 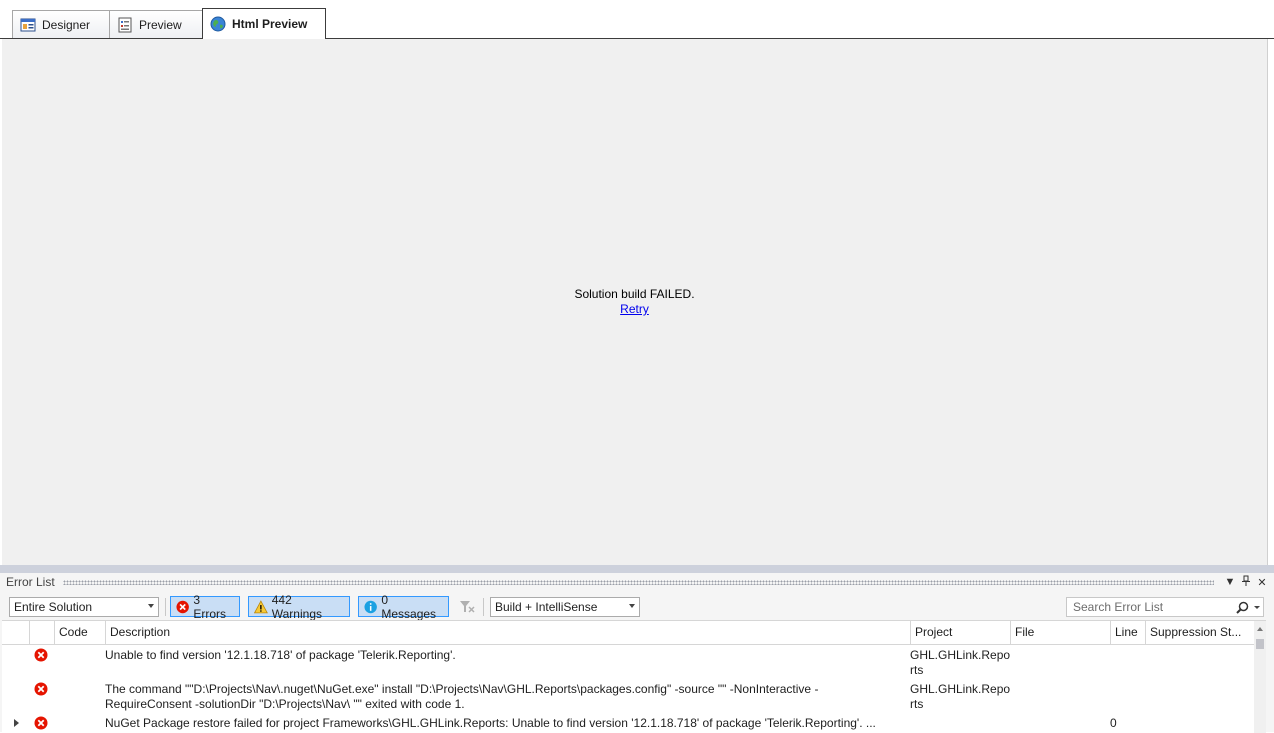 I want to click on vertical-scrollbar, so click(x=1260, y=677).